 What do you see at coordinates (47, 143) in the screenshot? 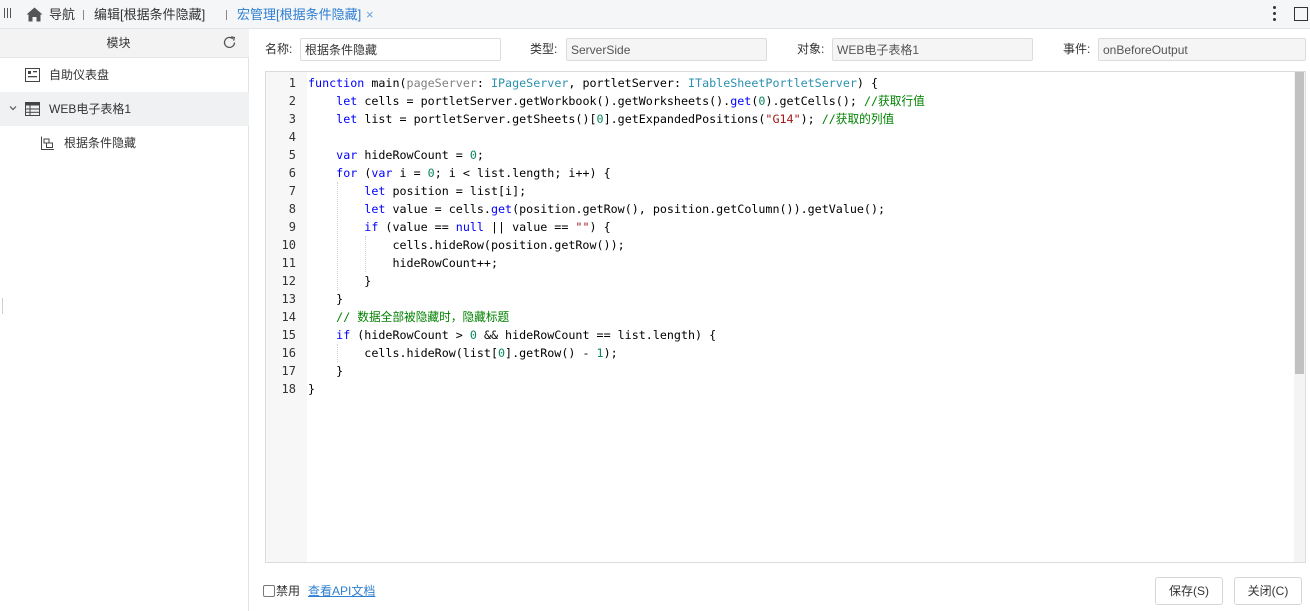
I see `macro-icon` at bounding box center [47, 143].